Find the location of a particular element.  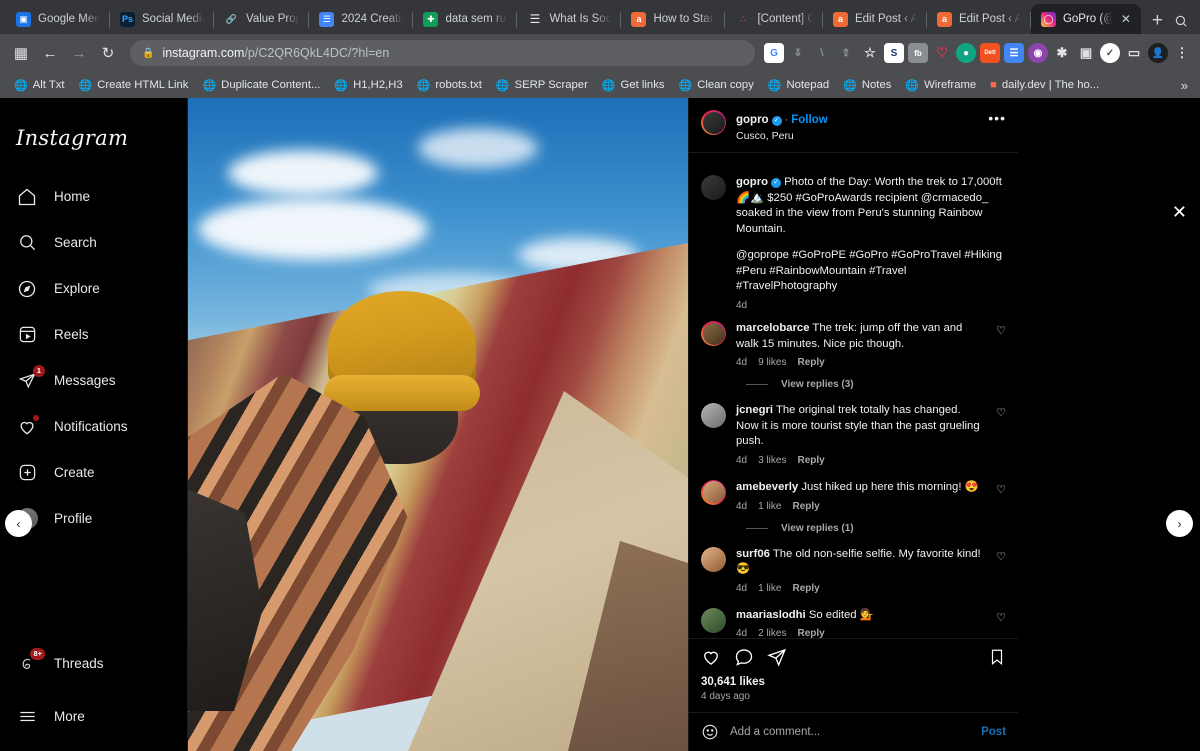

comment-likes: 3 likes is located at coordinates (772, 460).